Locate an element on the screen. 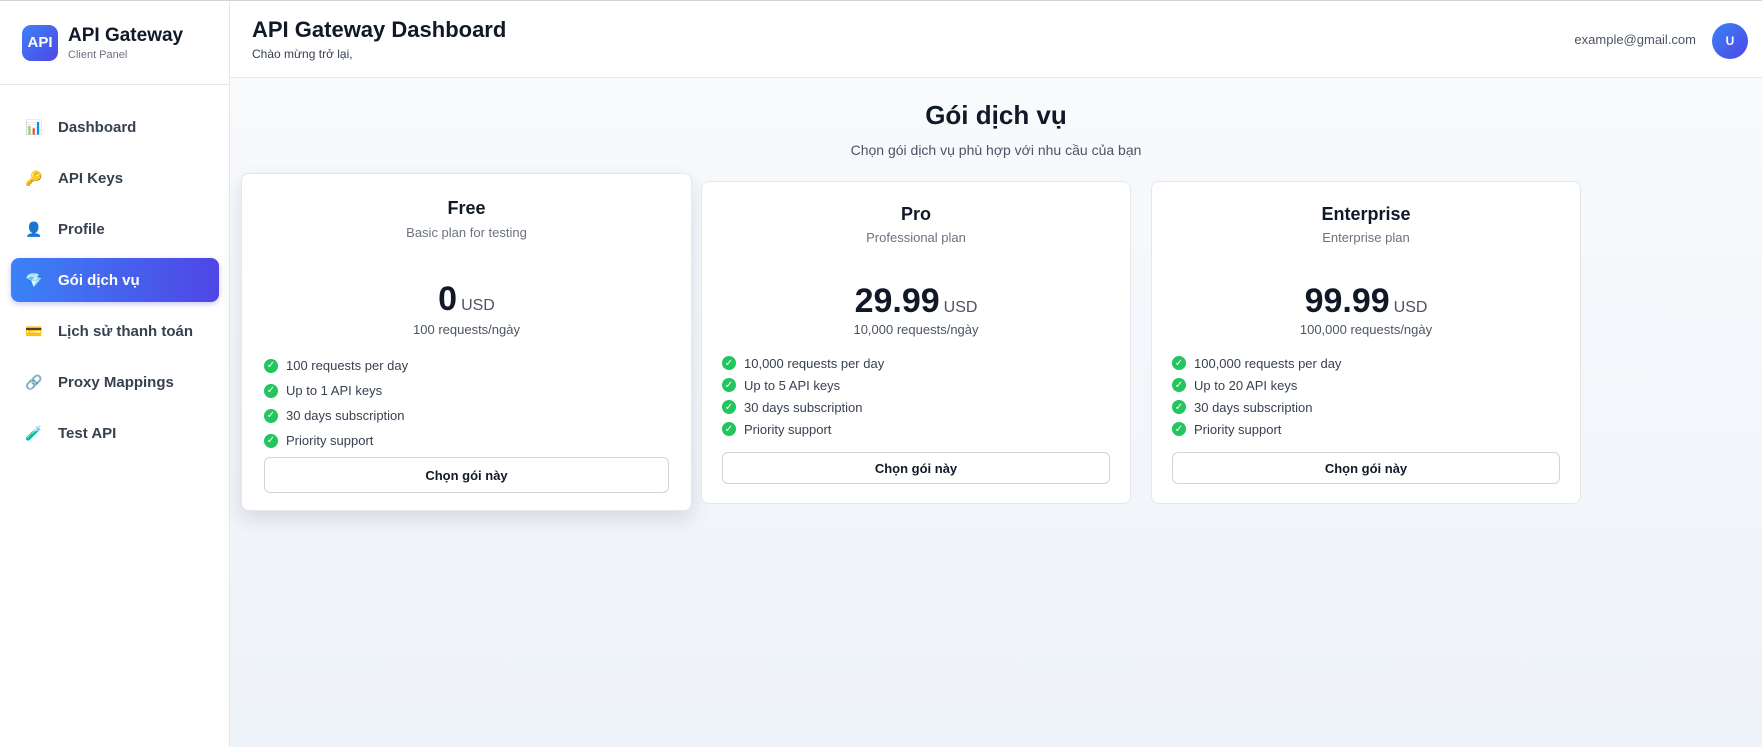 The height and width of the screenshot is (747, 1762). feature-item: ✓ Up to 20 API keys is located at coordinates (1366, 385).